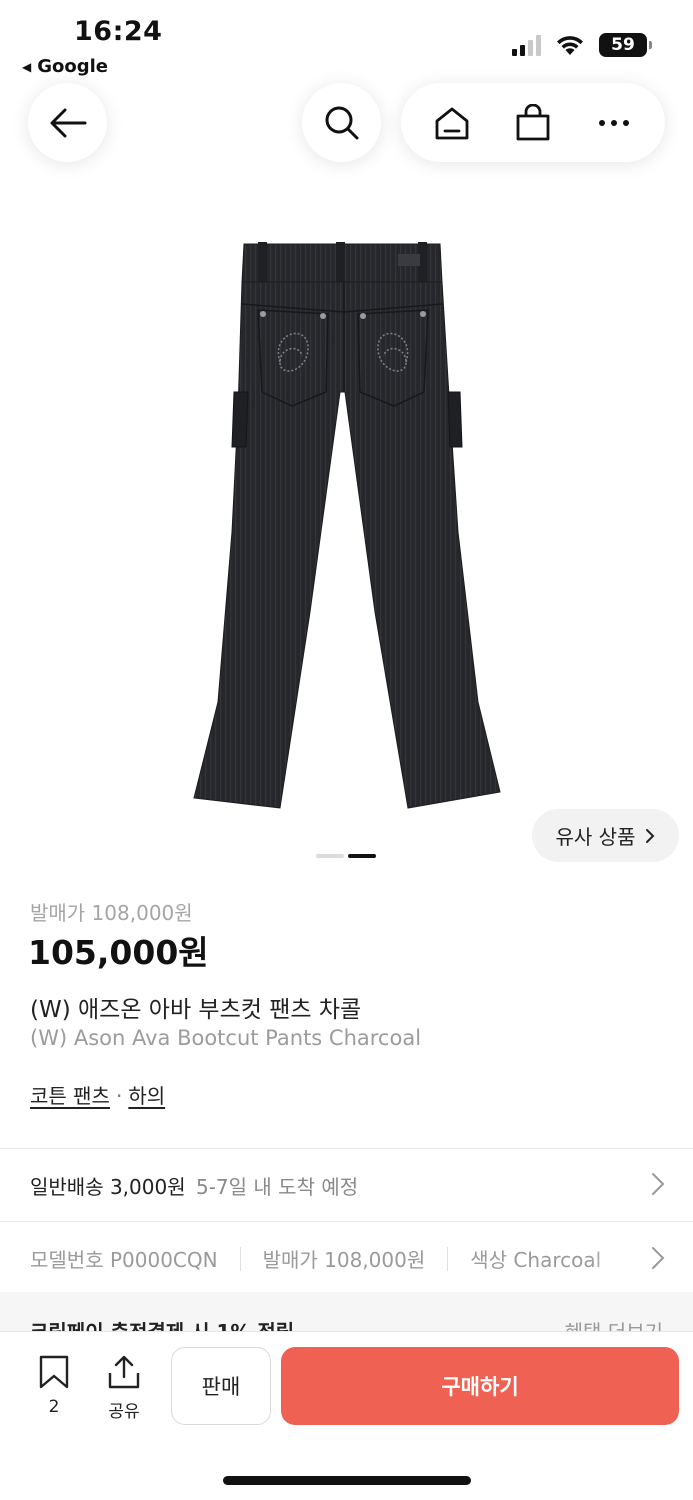 The height and width of the screenshot is (1500, 693). I want to click on shipping-fee: 일반배송 3,000원, so click(108, 1187).